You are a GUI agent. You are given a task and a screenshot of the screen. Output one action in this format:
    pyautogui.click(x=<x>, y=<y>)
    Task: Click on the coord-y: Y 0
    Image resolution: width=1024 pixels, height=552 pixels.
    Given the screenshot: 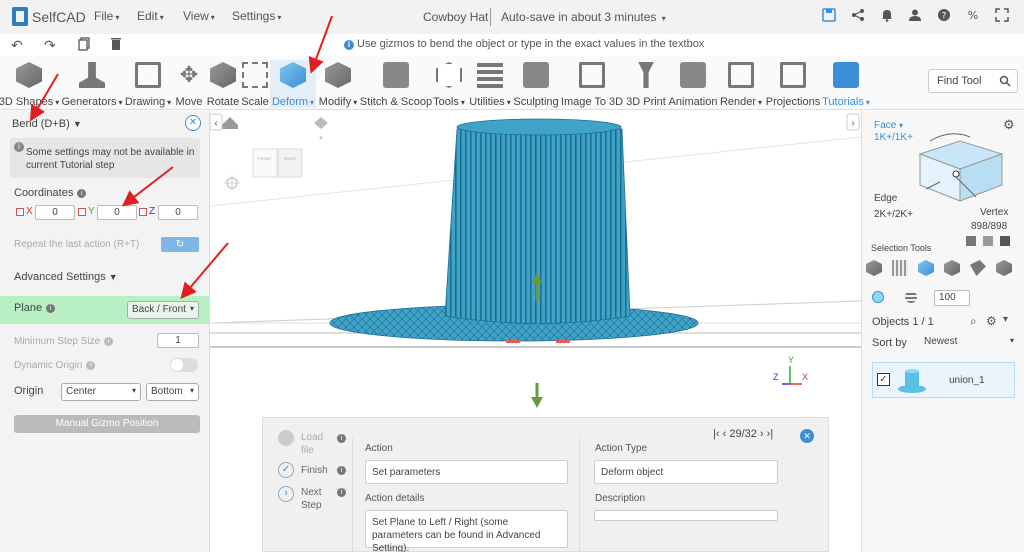 What is the action you would take?
    pyautogui.click(x=108, y=213)
    